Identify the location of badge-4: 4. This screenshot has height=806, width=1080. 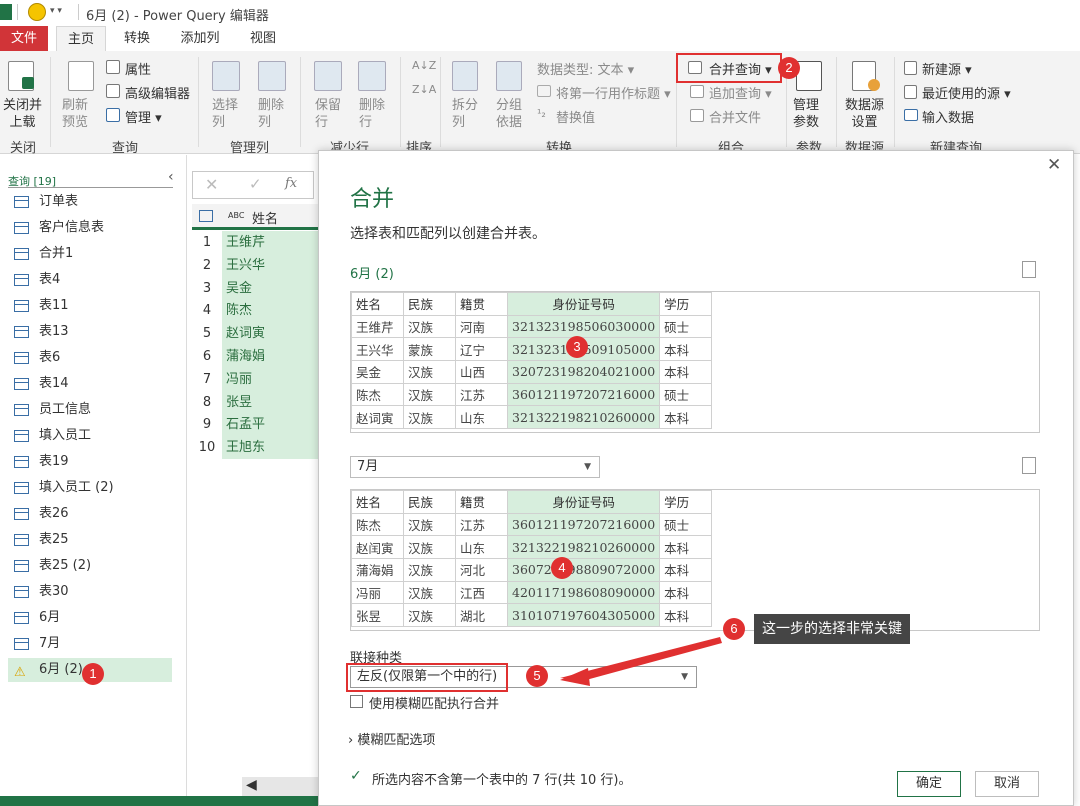
(562, 568).